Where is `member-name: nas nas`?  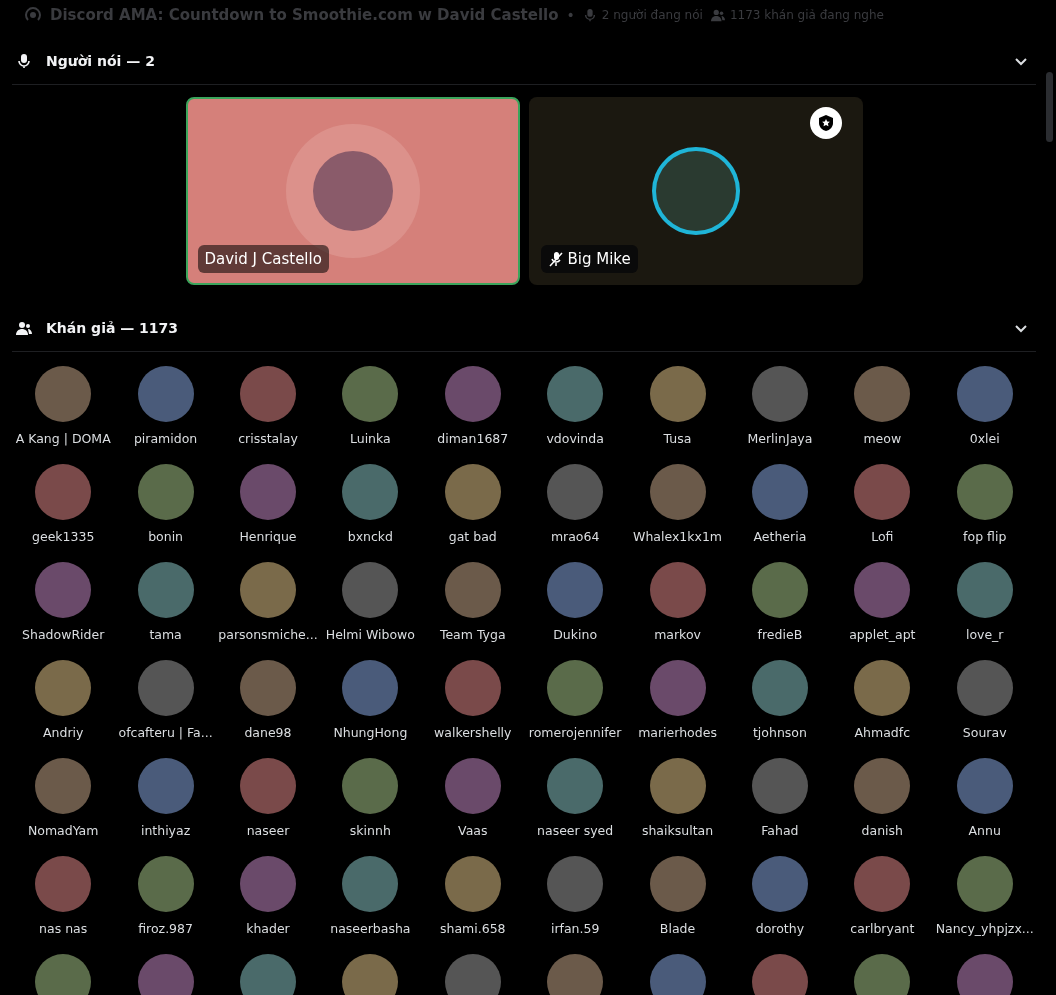 member-name: nas nas is located at coordinates (63, 928).